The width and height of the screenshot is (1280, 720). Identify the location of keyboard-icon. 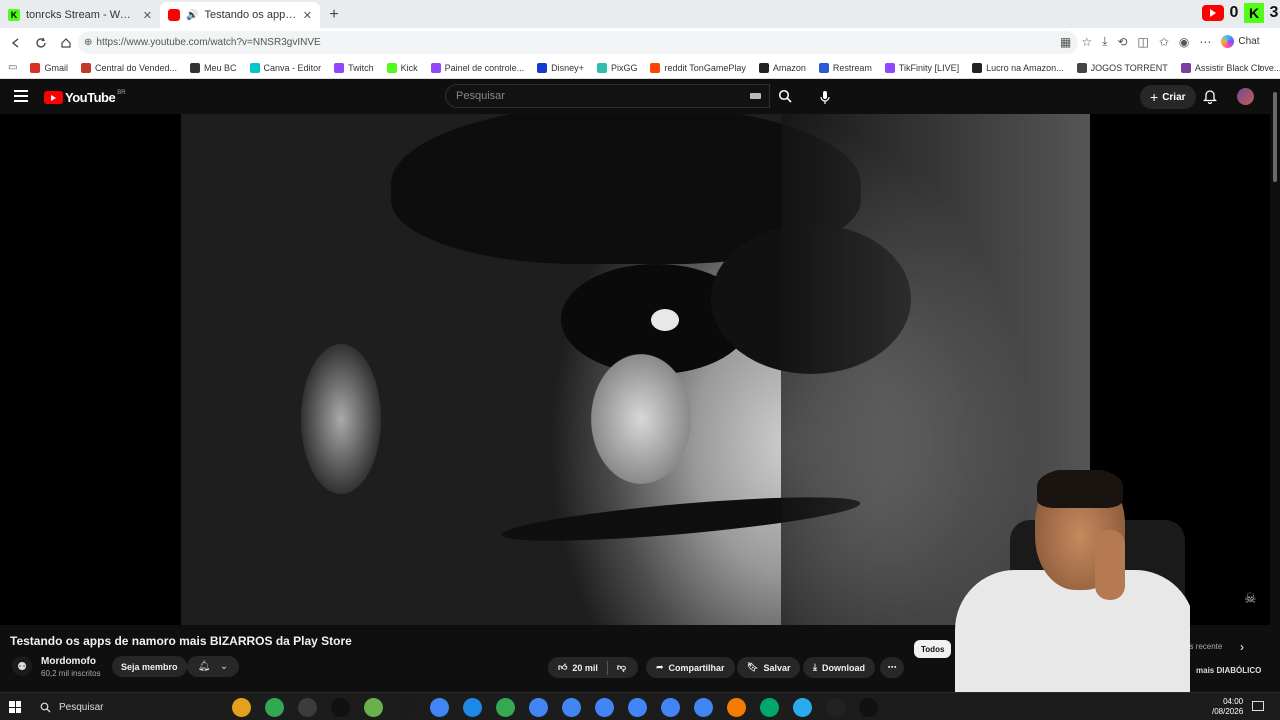
(755, 96).